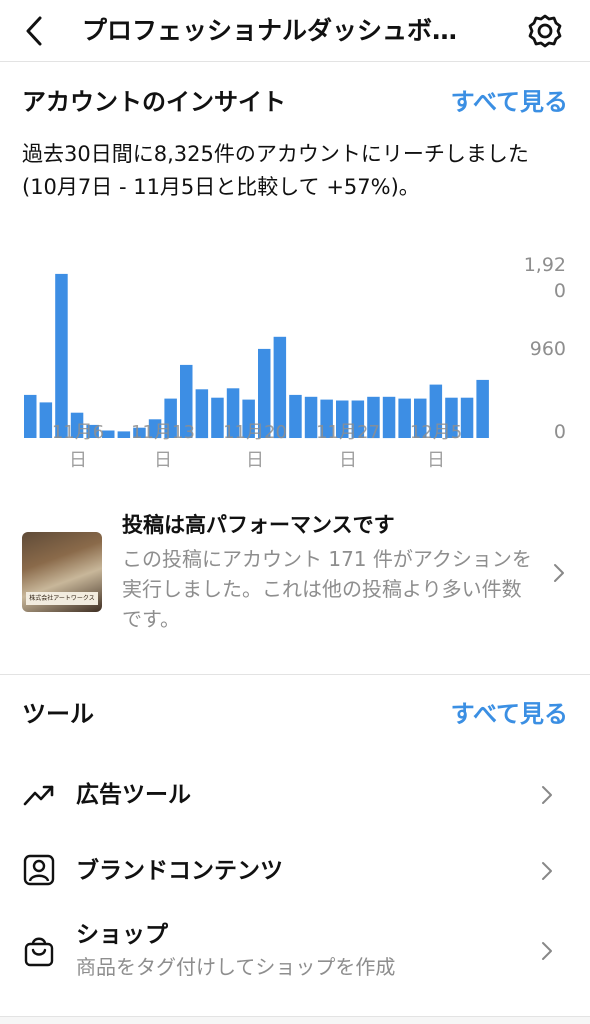 This screenshot has width=590, height=1024. What do you see at coordinates (436, 432) in the screenshot?
I see `x-tick-label: 12月5` at bounding box center [436, 432].